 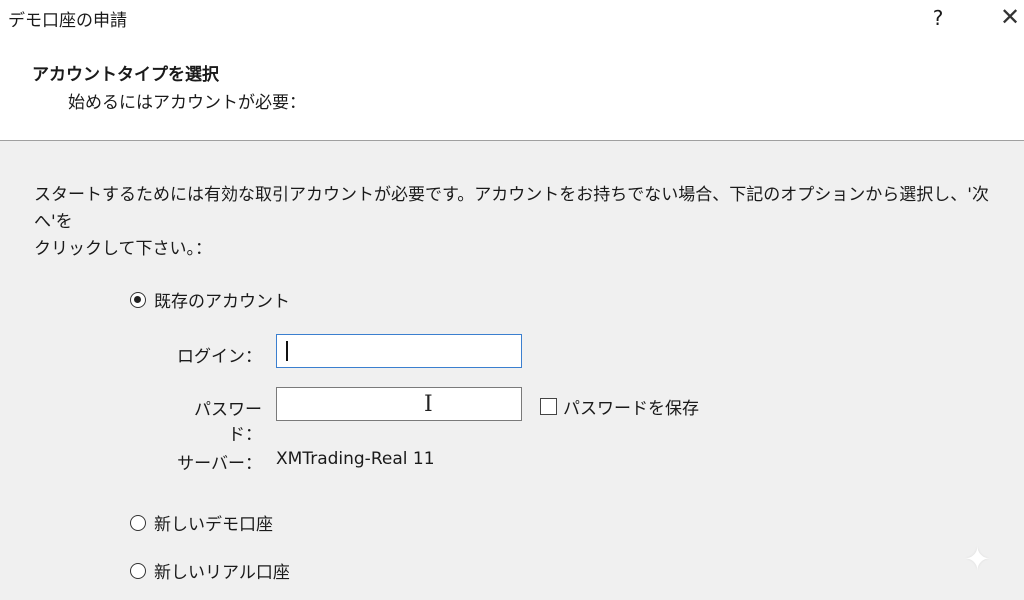 What do you see at coordinates (355, 459) in the screenshot?
I see `server-value: XMTrading-Real 11` at bounding box center [355, 459].